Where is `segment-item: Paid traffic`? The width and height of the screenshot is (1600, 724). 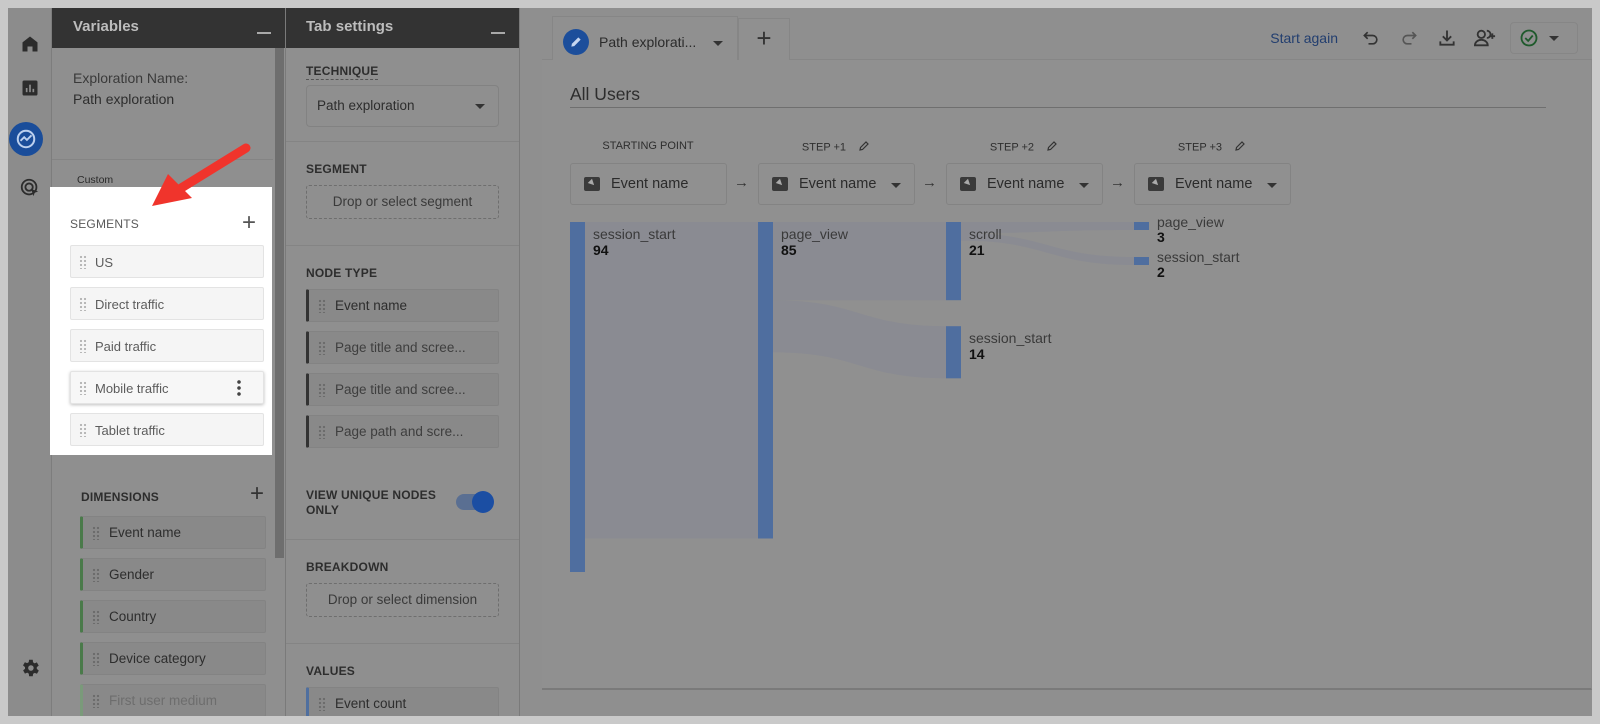 segment-item: Paid traffic is located at coordinates (167, 345).